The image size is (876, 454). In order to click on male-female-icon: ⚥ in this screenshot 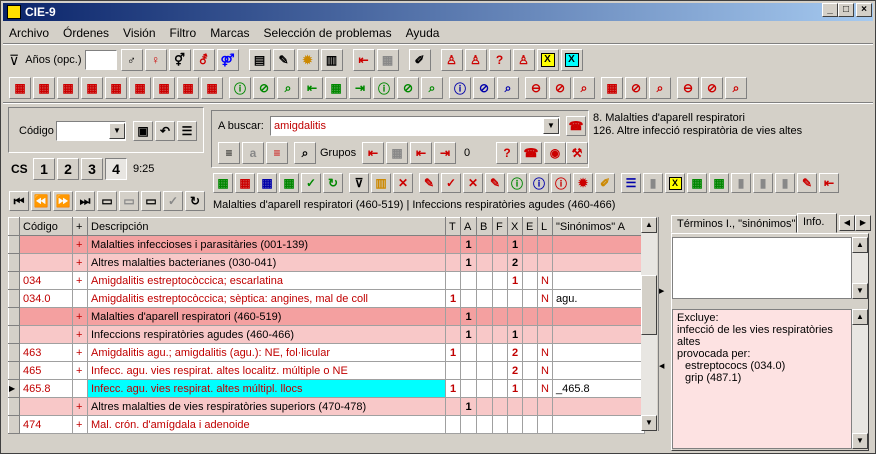, I will do `click(179, 60)`.